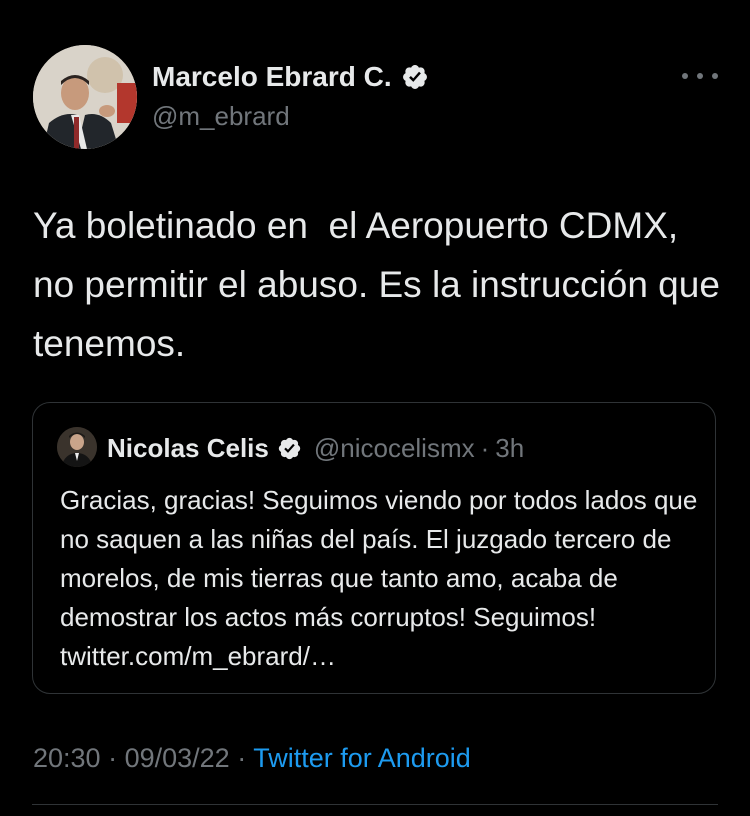 Image resolution: width=750 pixels, height=816 pixels. I want to click on author-avatar, so click(85, 97).